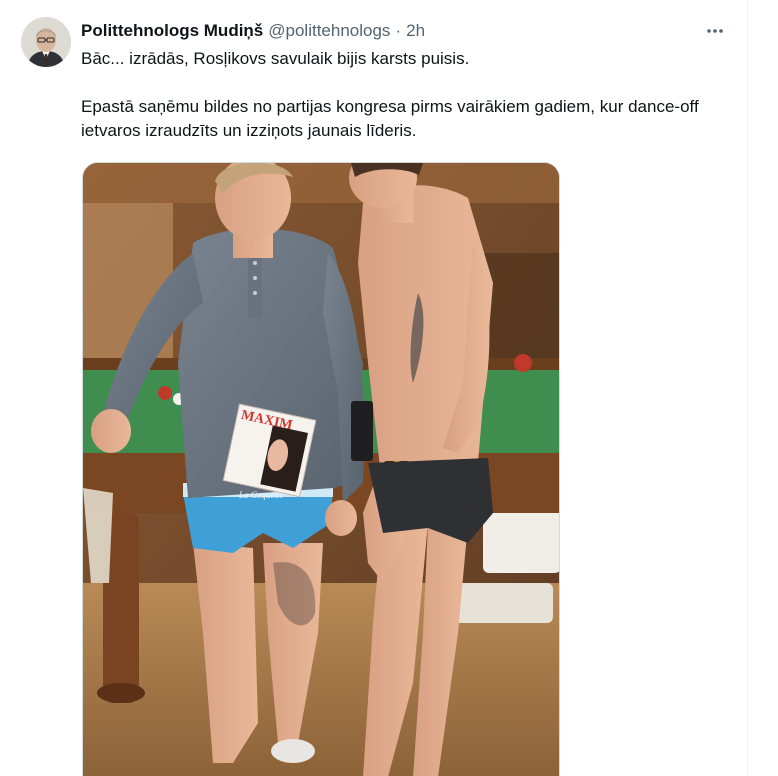  I want to click on author-handle: @polittehnologs, so click(329, 31).